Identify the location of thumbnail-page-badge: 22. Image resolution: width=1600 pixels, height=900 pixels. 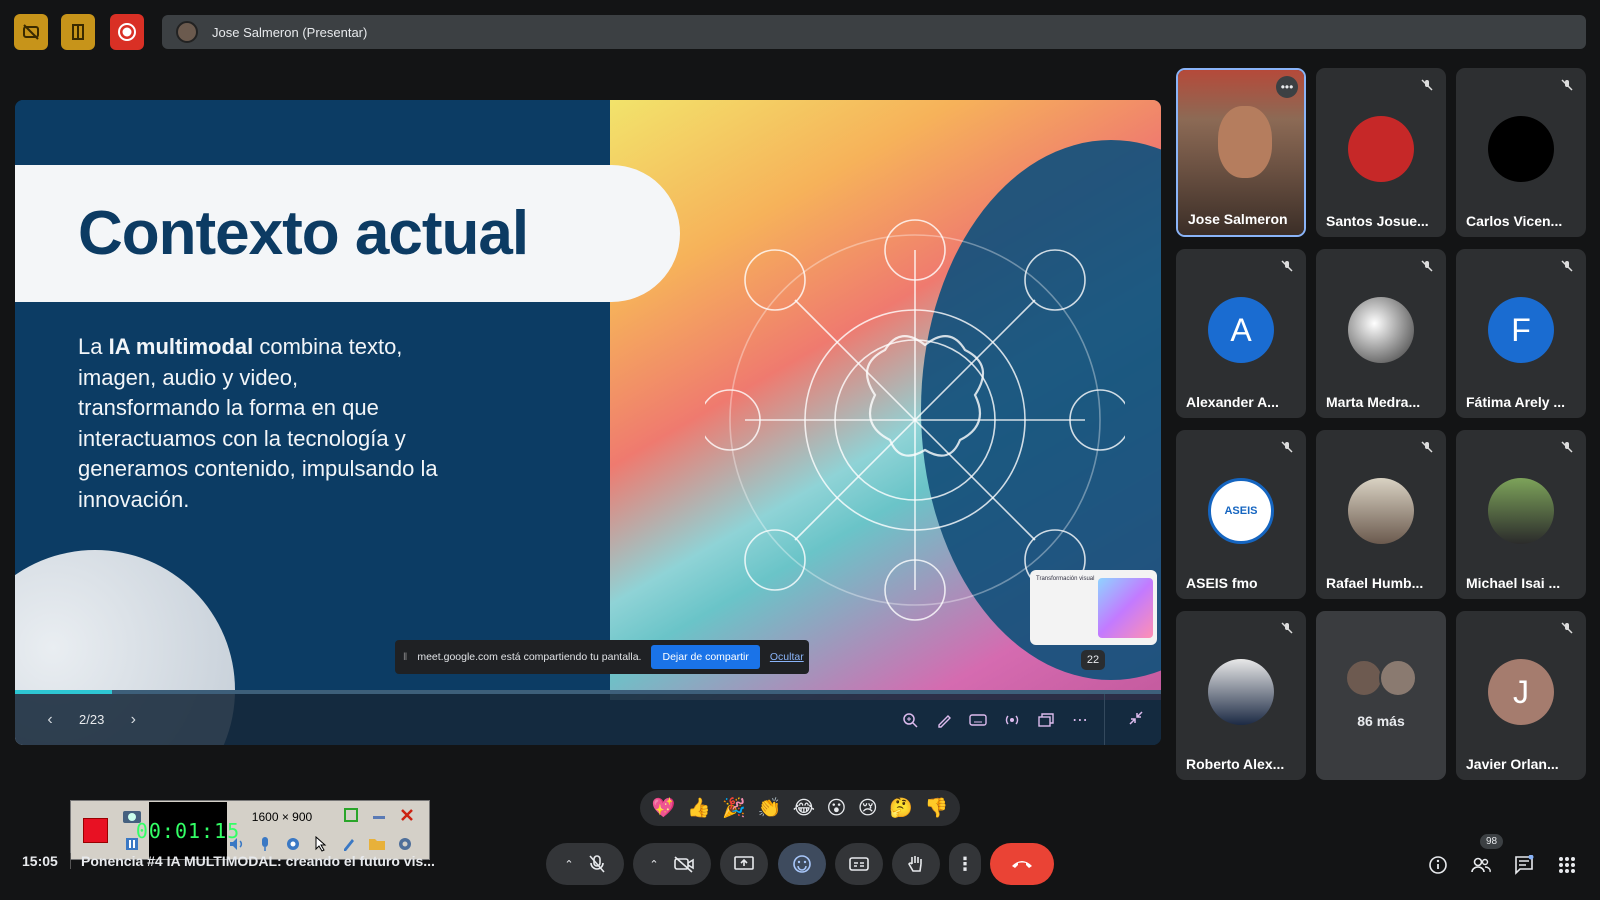
(1093, 660).